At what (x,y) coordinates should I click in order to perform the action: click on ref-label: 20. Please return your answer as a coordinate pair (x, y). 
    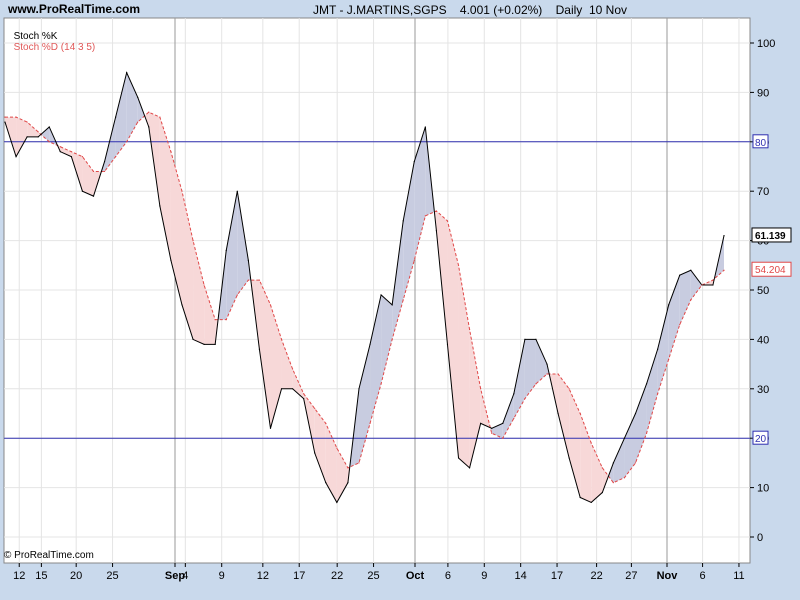
    Looking at the image, I should click on (761, 439).